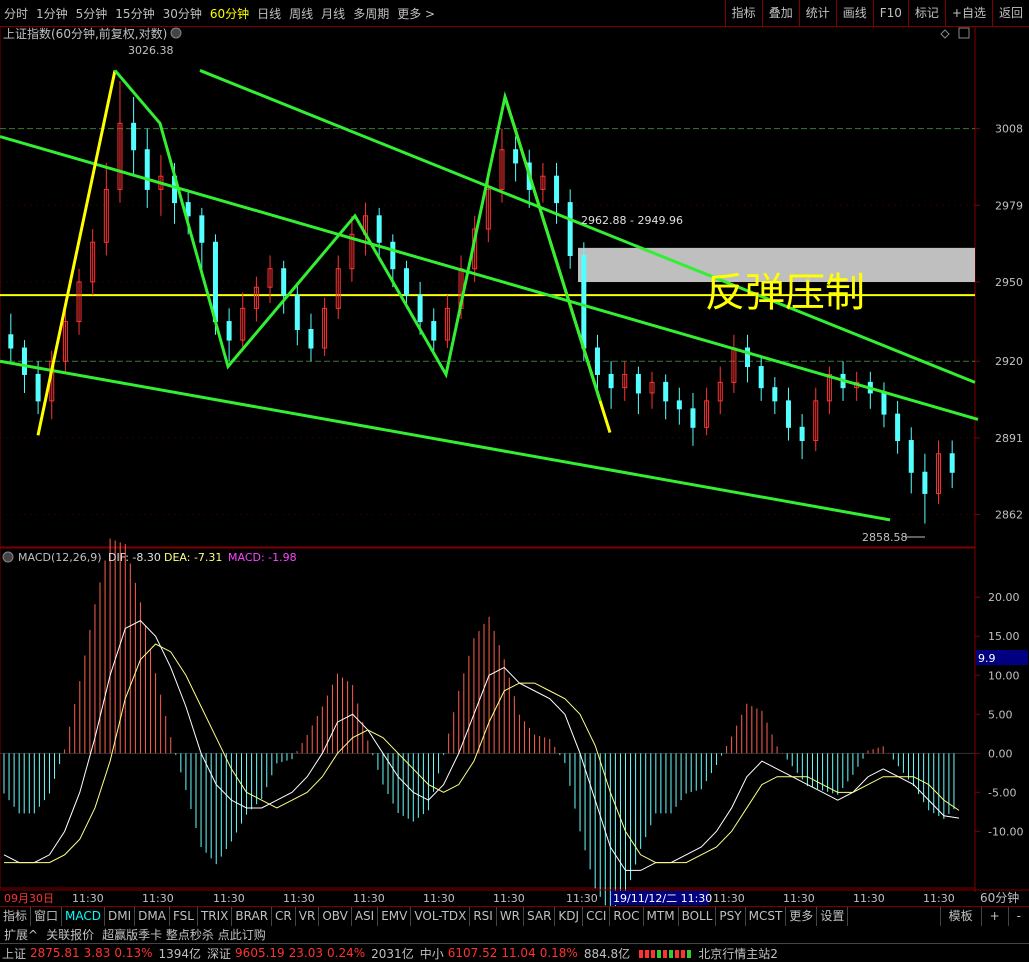  What do you see at coordinates (885, 537) in the screenshot?
I see `low-price-label: 2858.58` at bounding box center [885, 537].